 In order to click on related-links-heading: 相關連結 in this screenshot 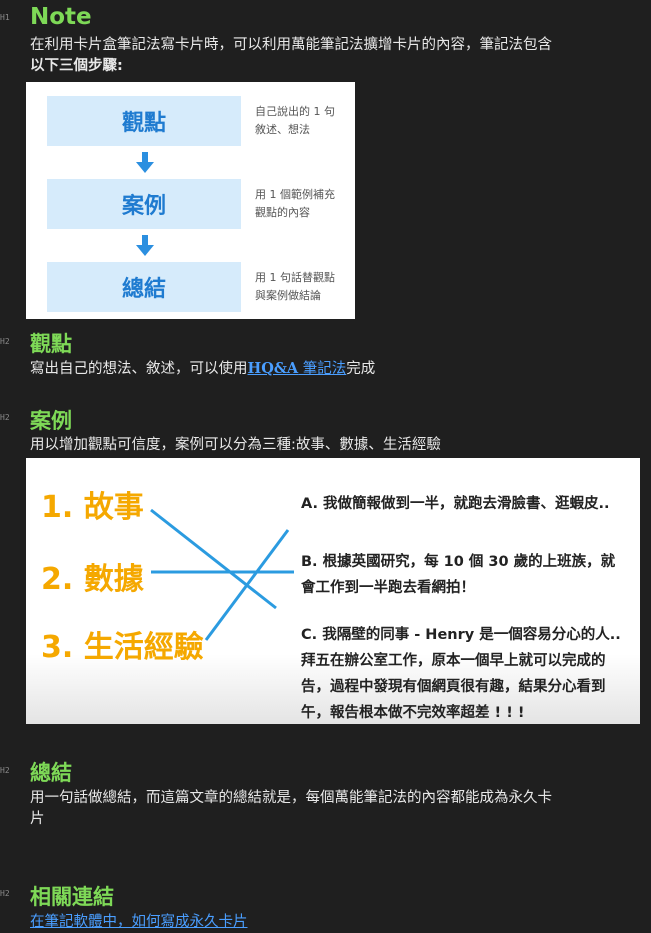, I will do `click(72, 897)`.